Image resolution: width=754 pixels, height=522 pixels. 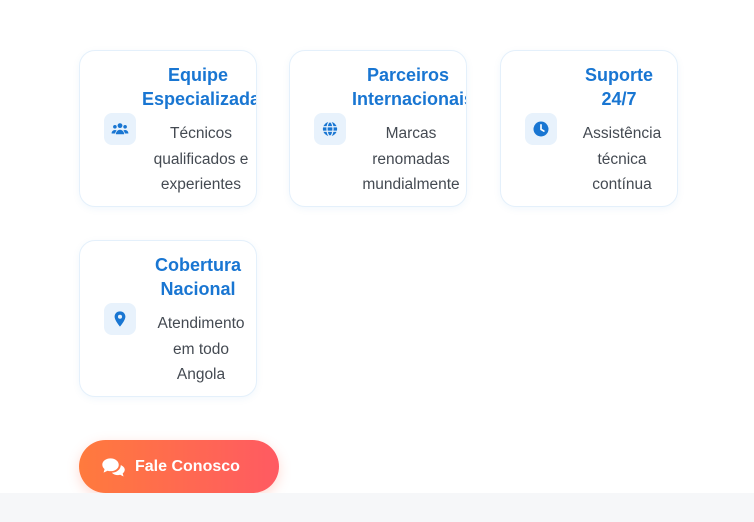 What do you see at coordinates (199, 99) in the screenshot?
I see `feature-title-line: Especializada` at bounding box center [199, 99].